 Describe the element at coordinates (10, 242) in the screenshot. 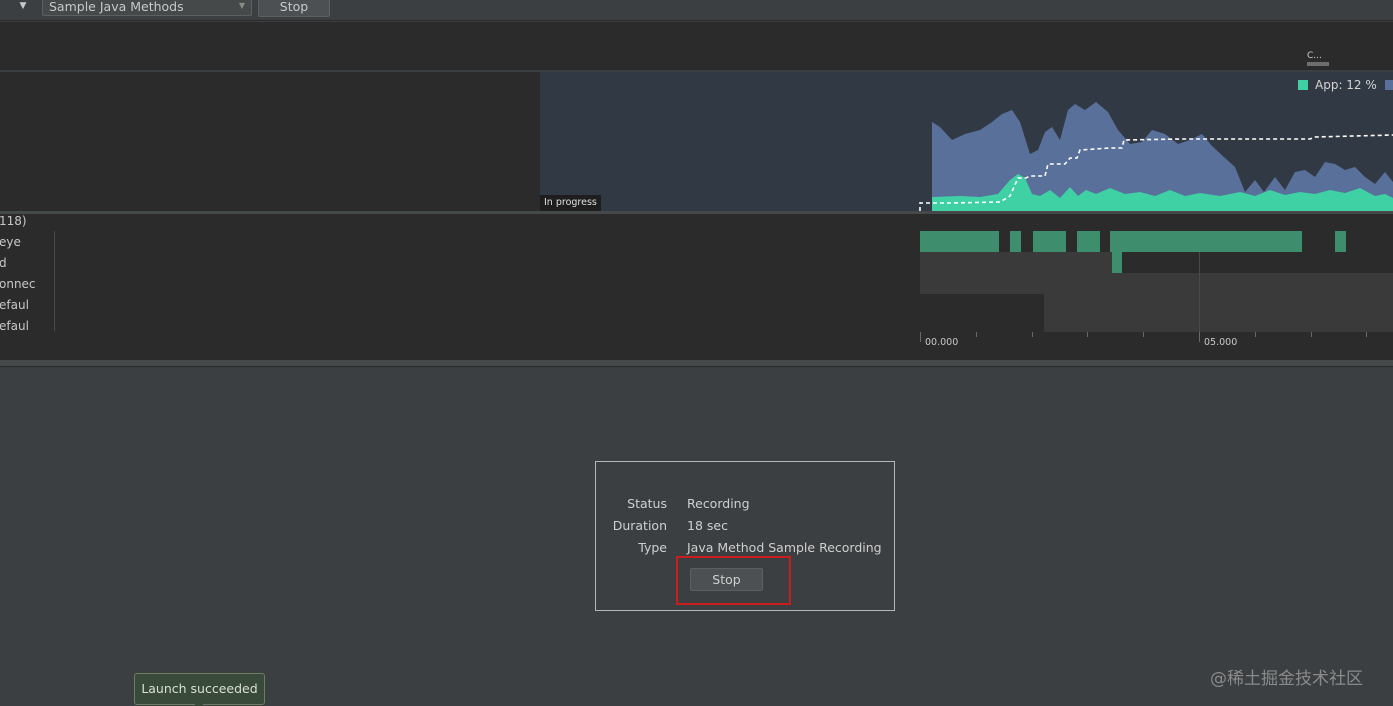

I see `thread-name: eye` at that location.